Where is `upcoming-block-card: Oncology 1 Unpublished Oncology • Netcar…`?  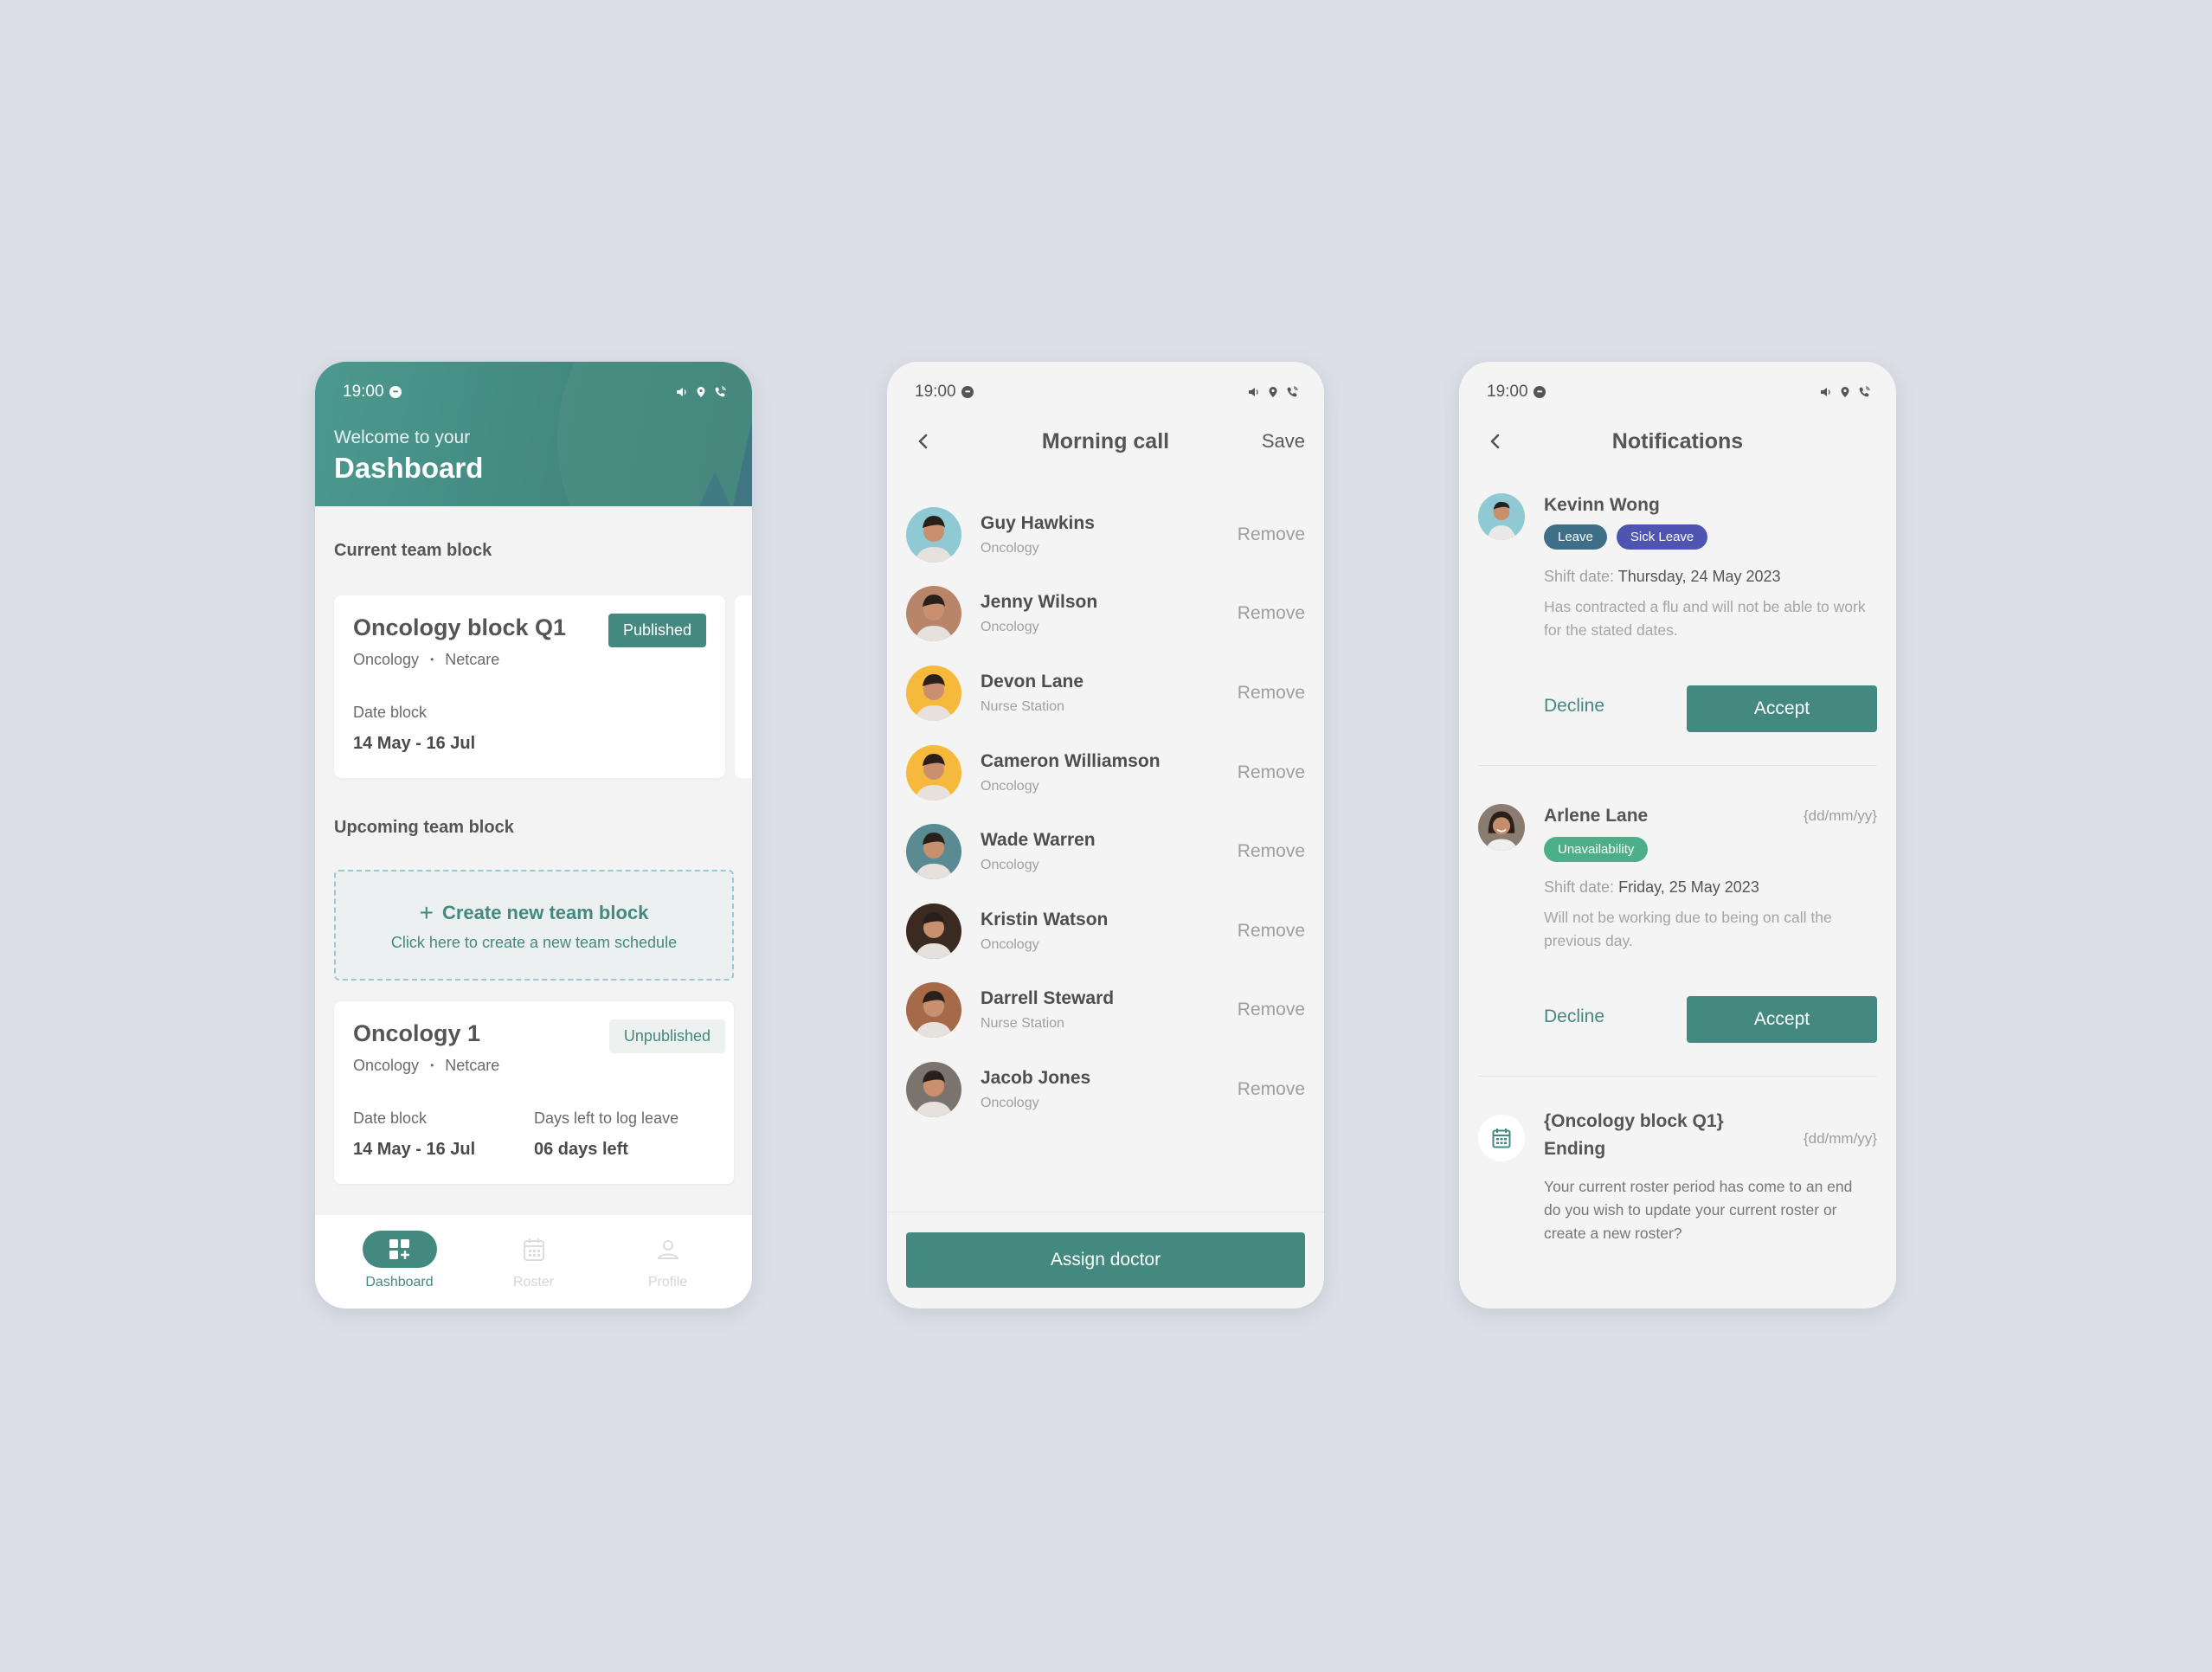 upcoming-block-card: Oncology 1 Unpublished Oncology • Netcar… is located at coordinates (534, 1092).